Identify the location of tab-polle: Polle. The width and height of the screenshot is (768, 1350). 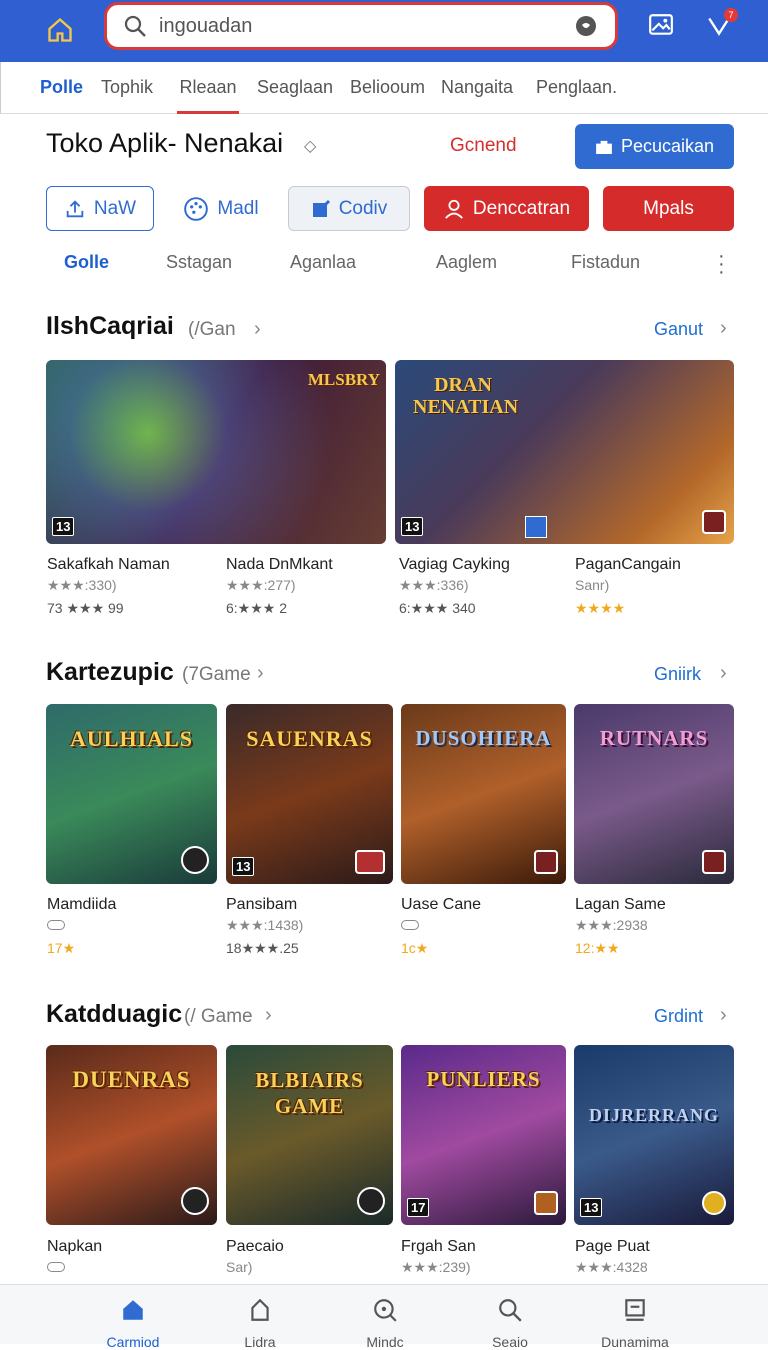
(61, 88).